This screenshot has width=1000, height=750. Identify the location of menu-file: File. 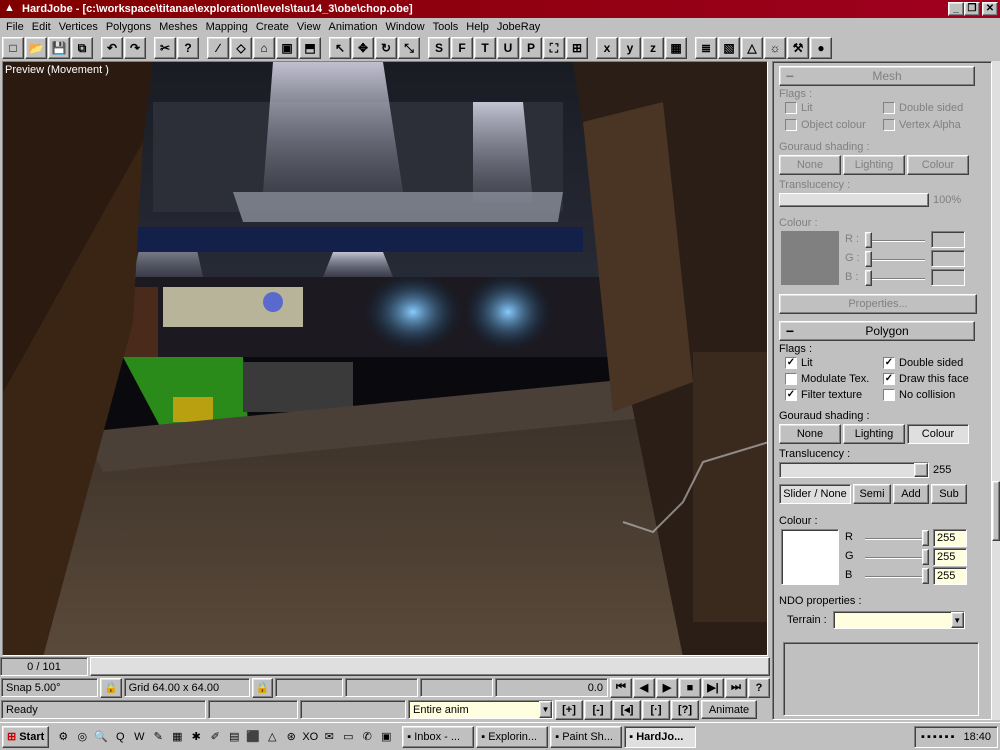
(15, 27).